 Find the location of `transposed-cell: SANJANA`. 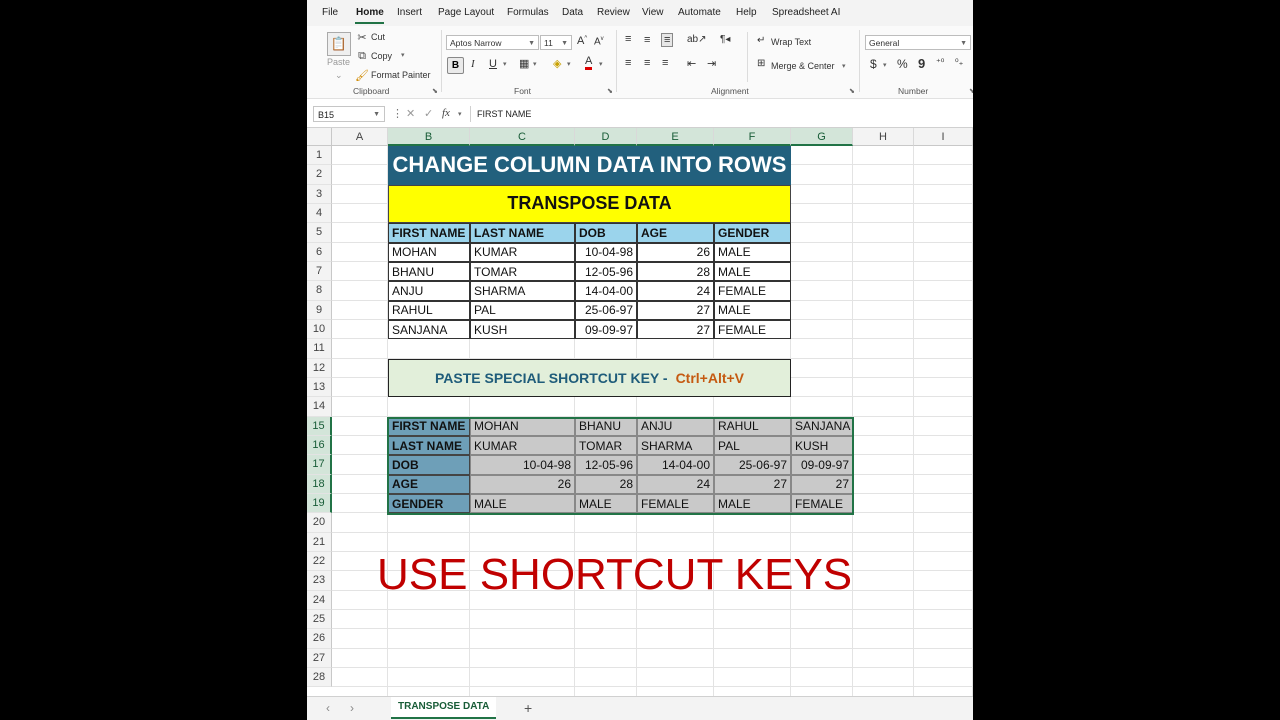

transposed-cell: SANJANA is located at coordinates (822, 426).